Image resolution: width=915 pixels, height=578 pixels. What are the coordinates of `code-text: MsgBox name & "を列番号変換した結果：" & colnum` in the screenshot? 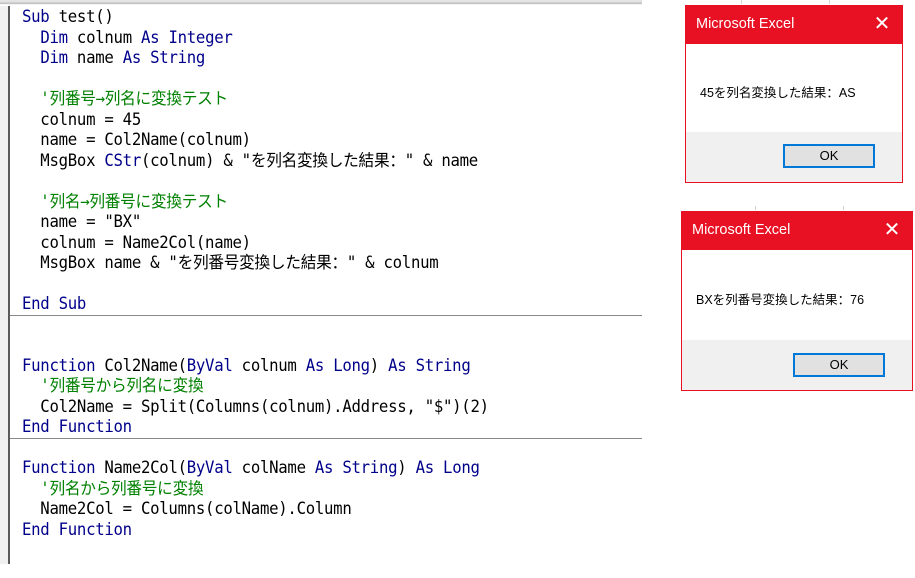 It's located at (230, 262).